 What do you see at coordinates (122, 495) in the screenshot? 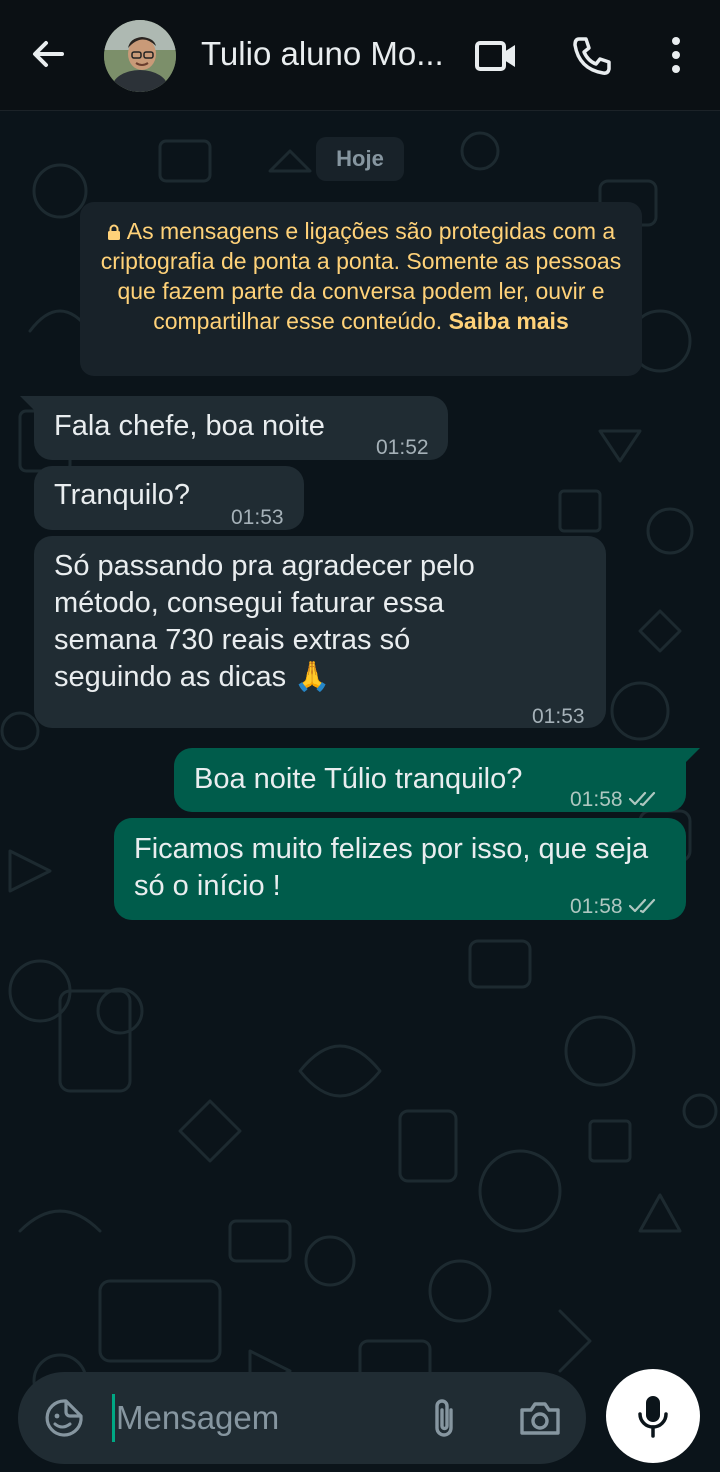
I see `message-text: Tranquilo?` at bounding box center [122, 495].